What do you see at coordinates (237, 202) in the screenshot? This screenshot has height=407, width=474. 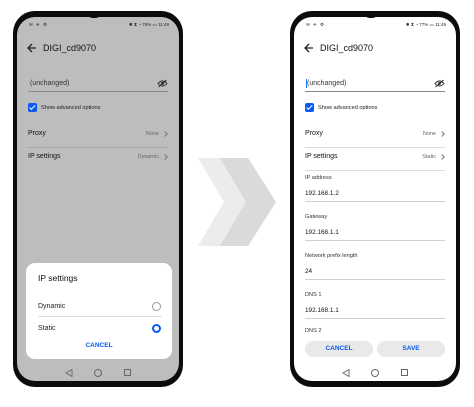 I see `transition-arrows-icon` at bounding box center [237, 202].